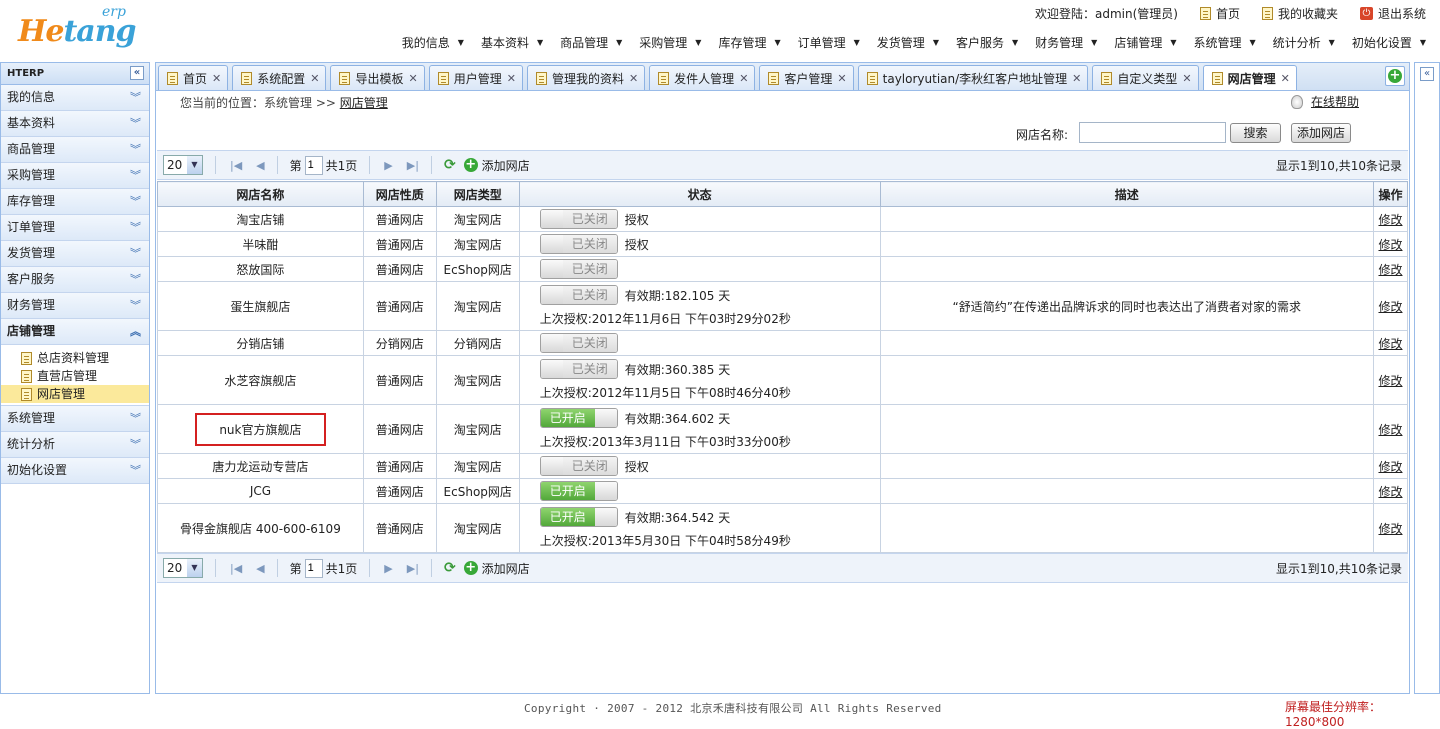 The width and height of the screenshot is (1440, 729). Describe the element at coordinates (512, 42) in the screenshot. I see `topnav-item: 基本资料 ▼` at that location.